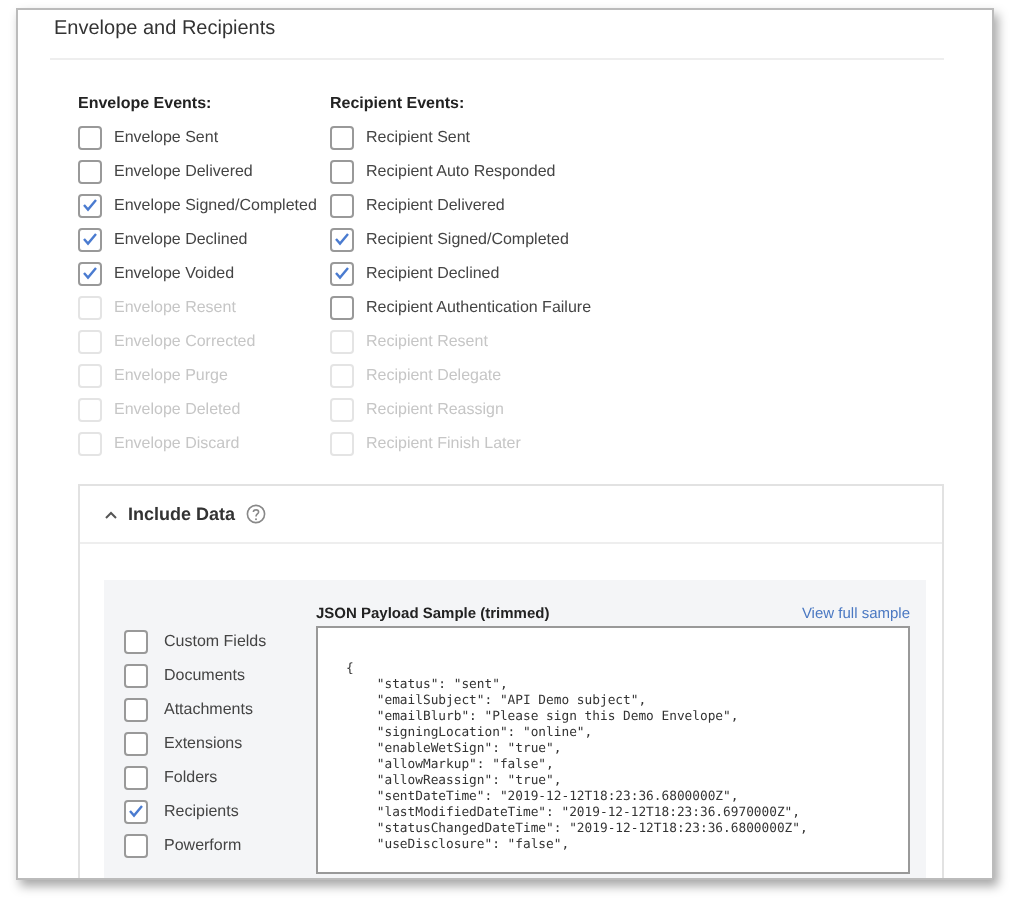 The height and width of the screenshot is (902, 1012). Describe the element at coordinates (427, 341) in the screenshot. I see `checkbox-label: Recipient Resent` at that location.